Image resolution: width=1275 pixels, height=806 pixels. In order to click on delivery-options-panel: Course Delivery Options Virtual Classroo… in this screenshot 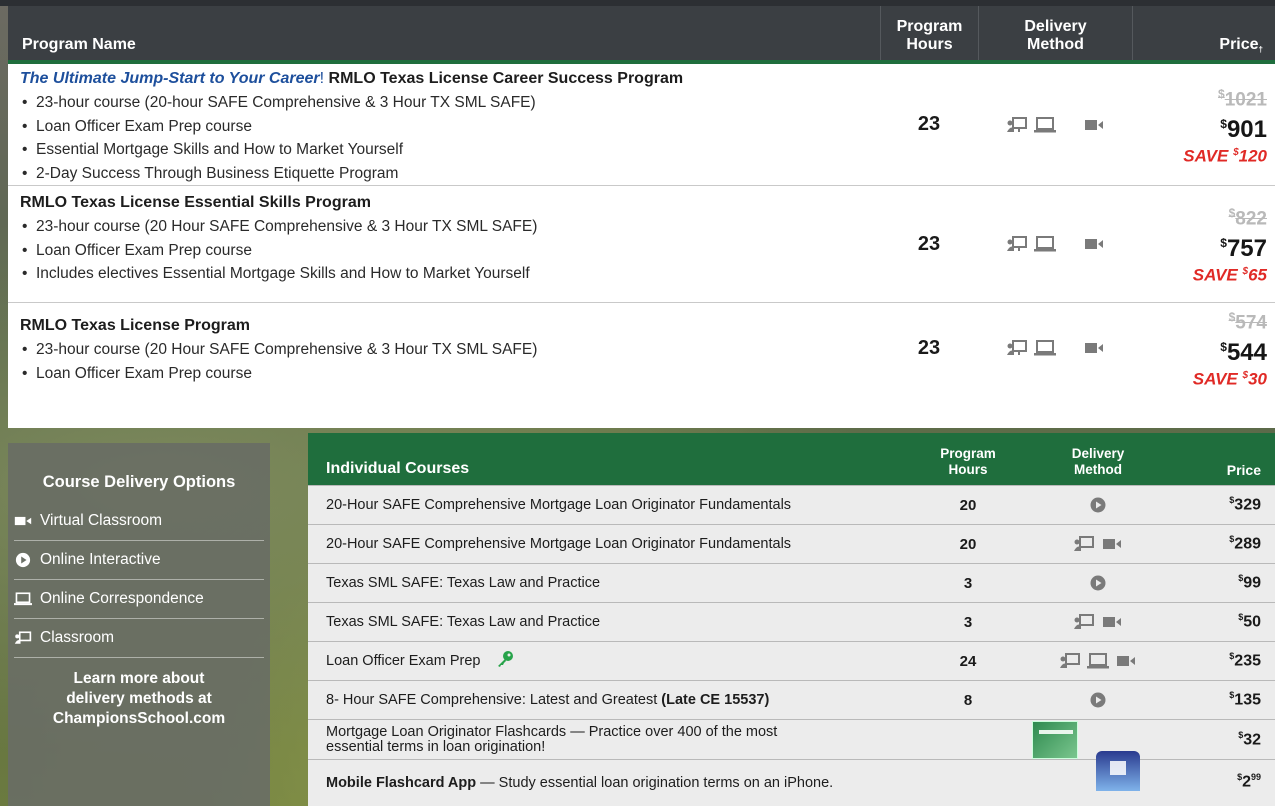, I will do `click(139, 624)`.